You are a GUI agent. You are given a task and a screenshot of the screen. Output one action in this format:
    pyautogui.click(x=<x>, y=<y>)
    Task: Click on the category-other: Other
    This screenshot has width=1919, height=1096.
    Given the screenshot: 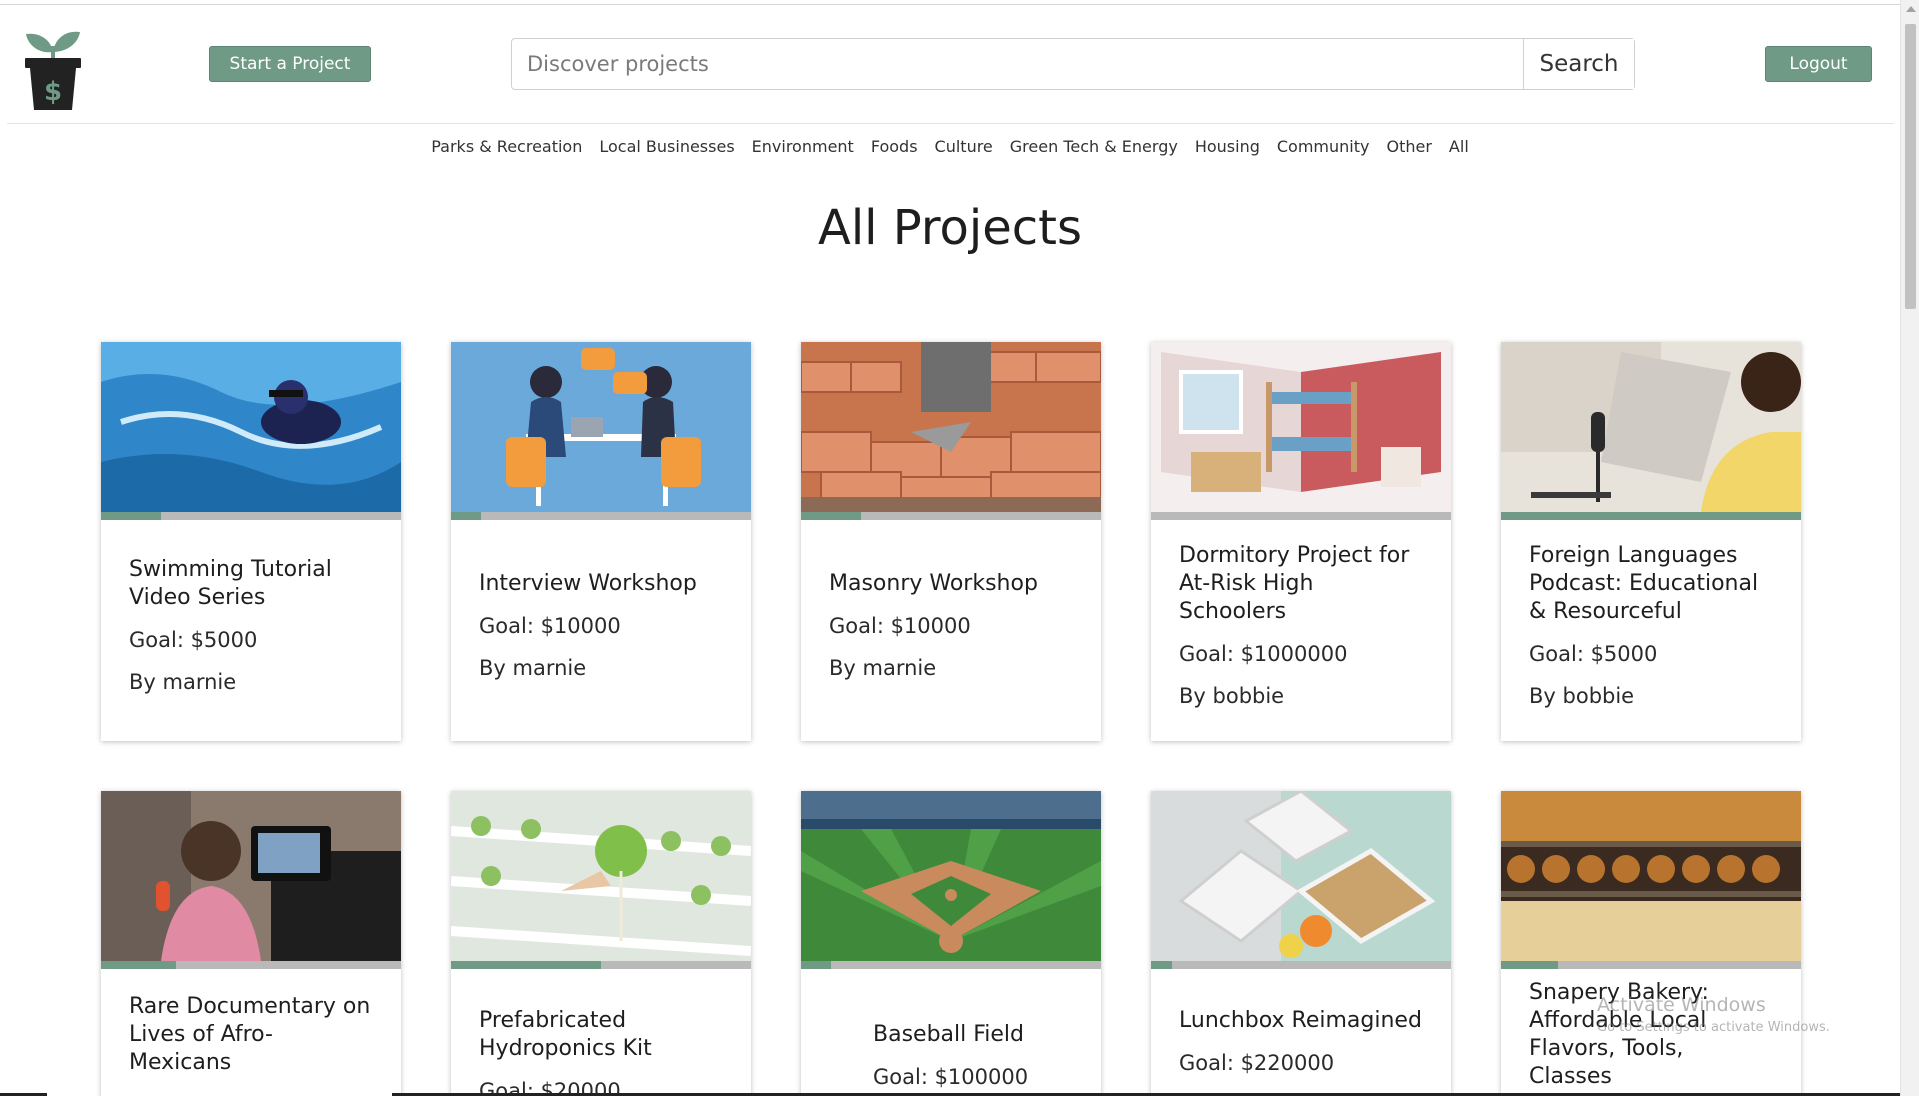 What is the action you would take?
    pyautogui.click(x=1408, y=146)
    